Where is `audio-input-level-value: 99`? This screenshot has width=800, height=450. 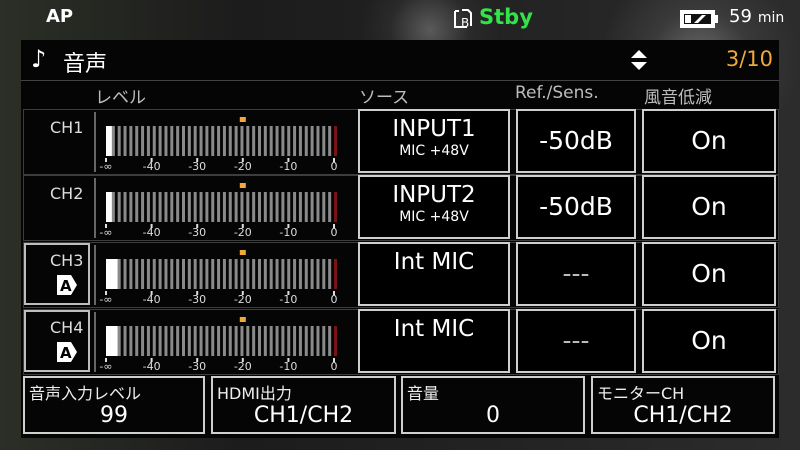 audio-input-level-value: 99 is located at coordinates (114, 415).